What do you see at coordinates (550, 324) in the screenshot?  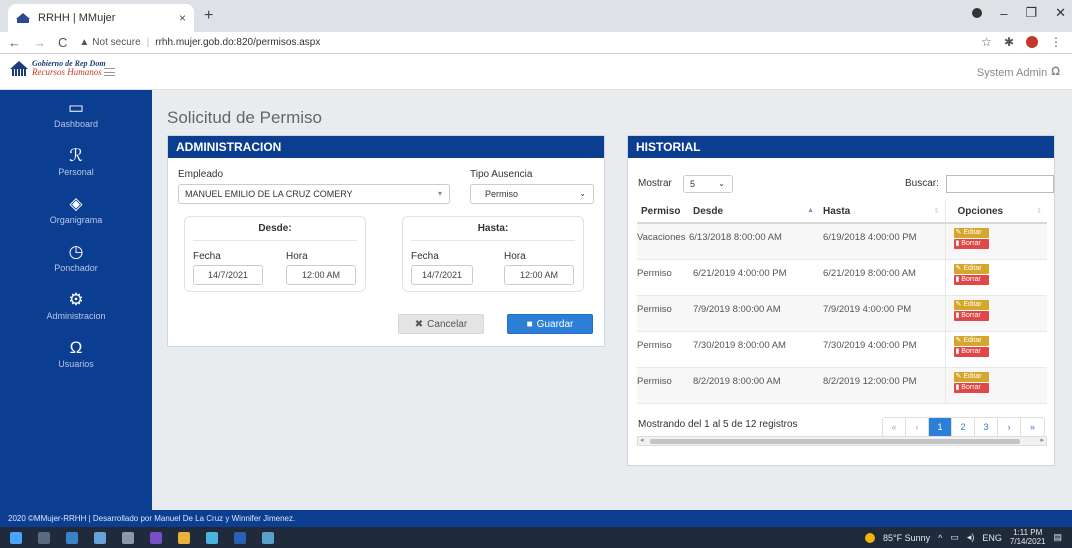 I see `save-button: ■ Guardar` at bounding box center [550, 324].